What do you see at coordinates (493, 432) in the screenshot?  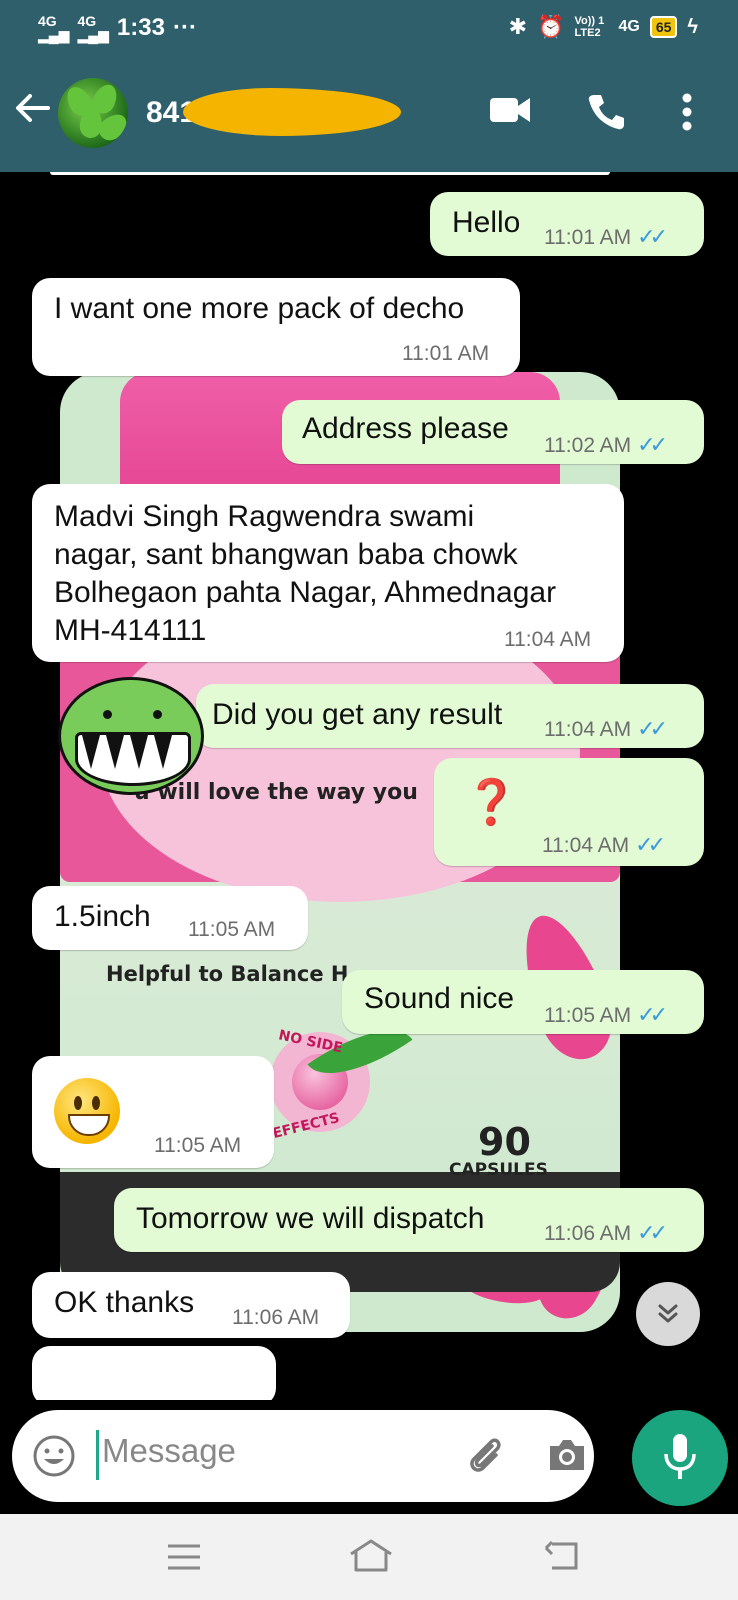 I see `message-bubble-outgoing: Address please 11:02 AM ✓✓` at bounding box center [493, 432].